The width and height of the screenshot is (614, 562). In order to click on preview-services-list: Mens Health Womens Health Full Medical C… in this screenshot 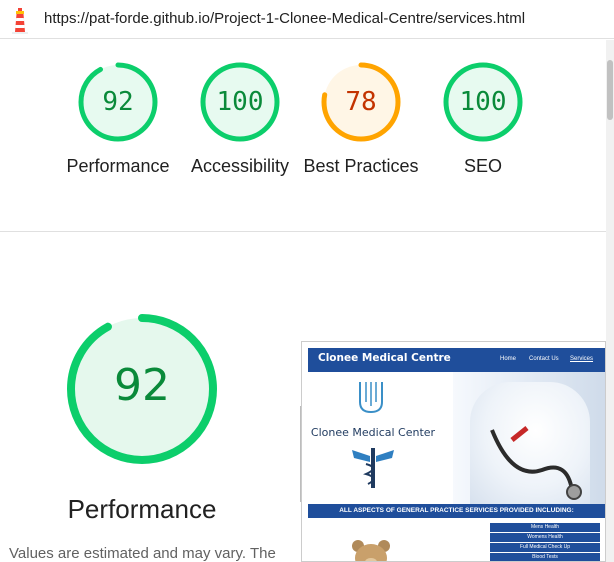, I will do `click(545, 542)`.